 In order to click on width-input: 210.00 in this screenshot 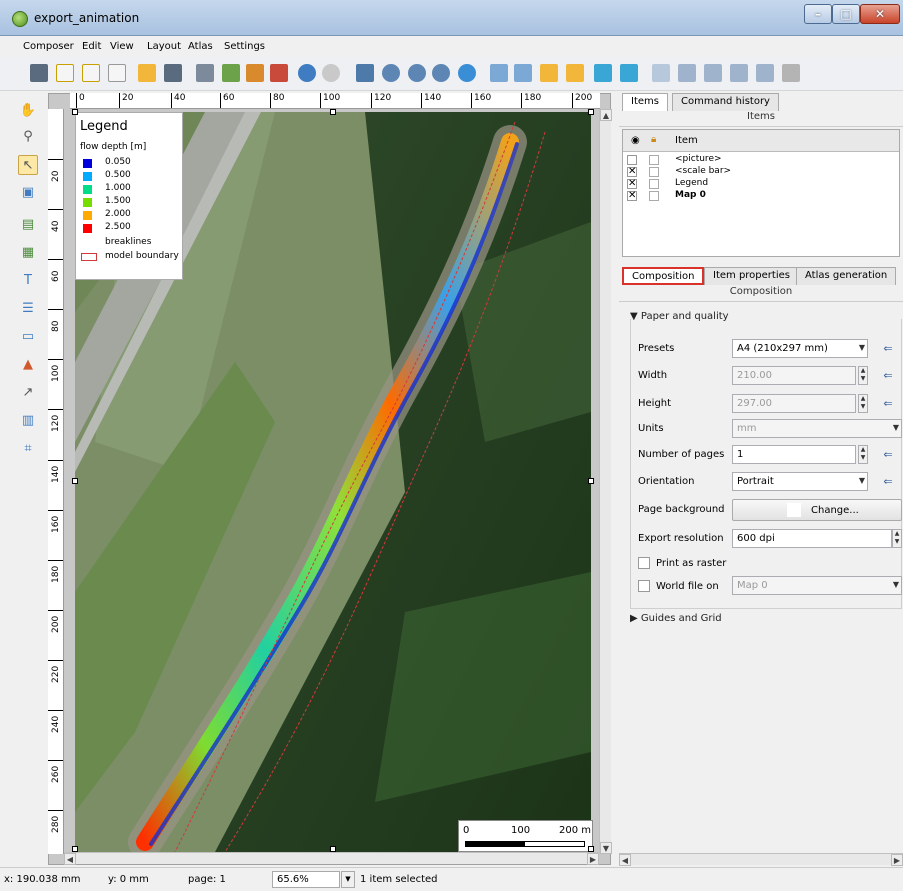, I will do `click(794, 375)`.